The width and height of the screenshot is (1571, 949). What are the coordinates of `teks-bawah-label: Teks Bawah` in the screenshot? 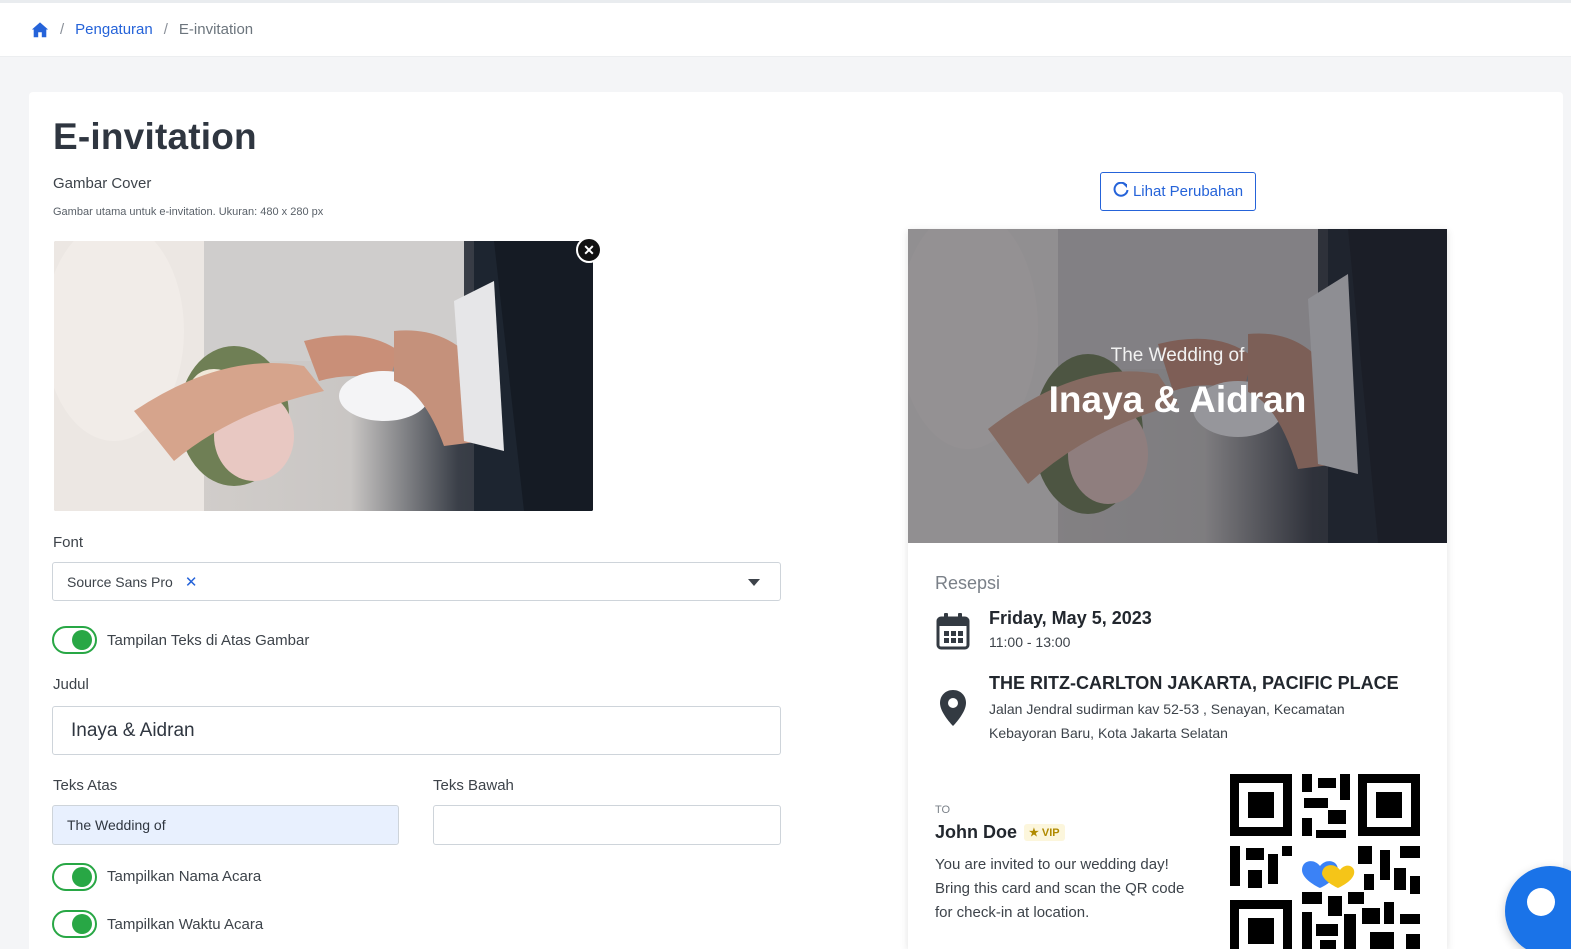 It's located at (473, 785).